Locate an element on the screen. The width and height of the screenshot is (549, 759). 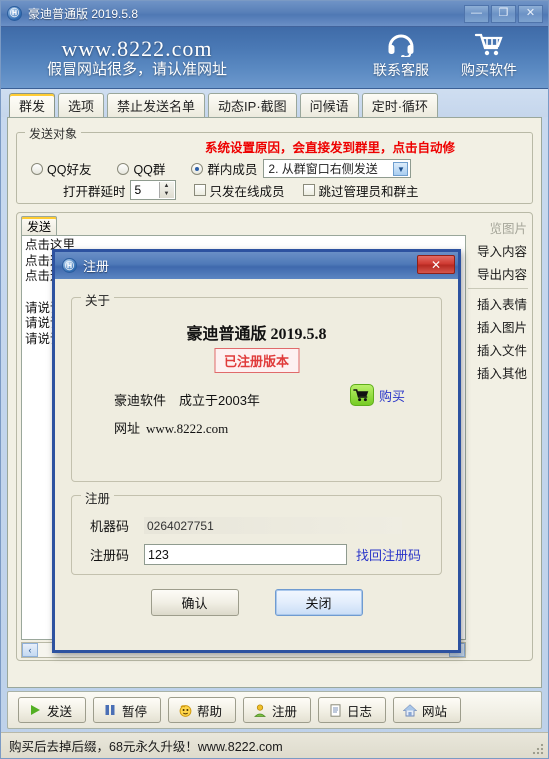
radio-group-members: 群内成员 is located at coordinates (224, 168).